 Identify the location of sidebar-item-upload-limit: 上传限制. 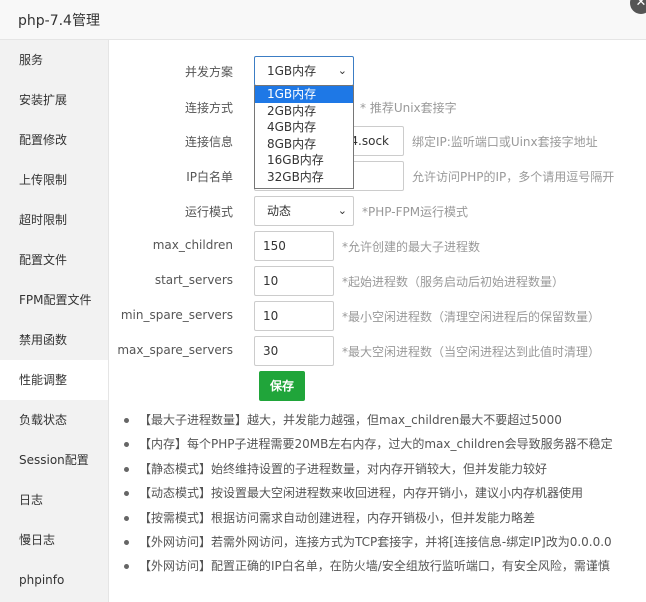
(54, 180).